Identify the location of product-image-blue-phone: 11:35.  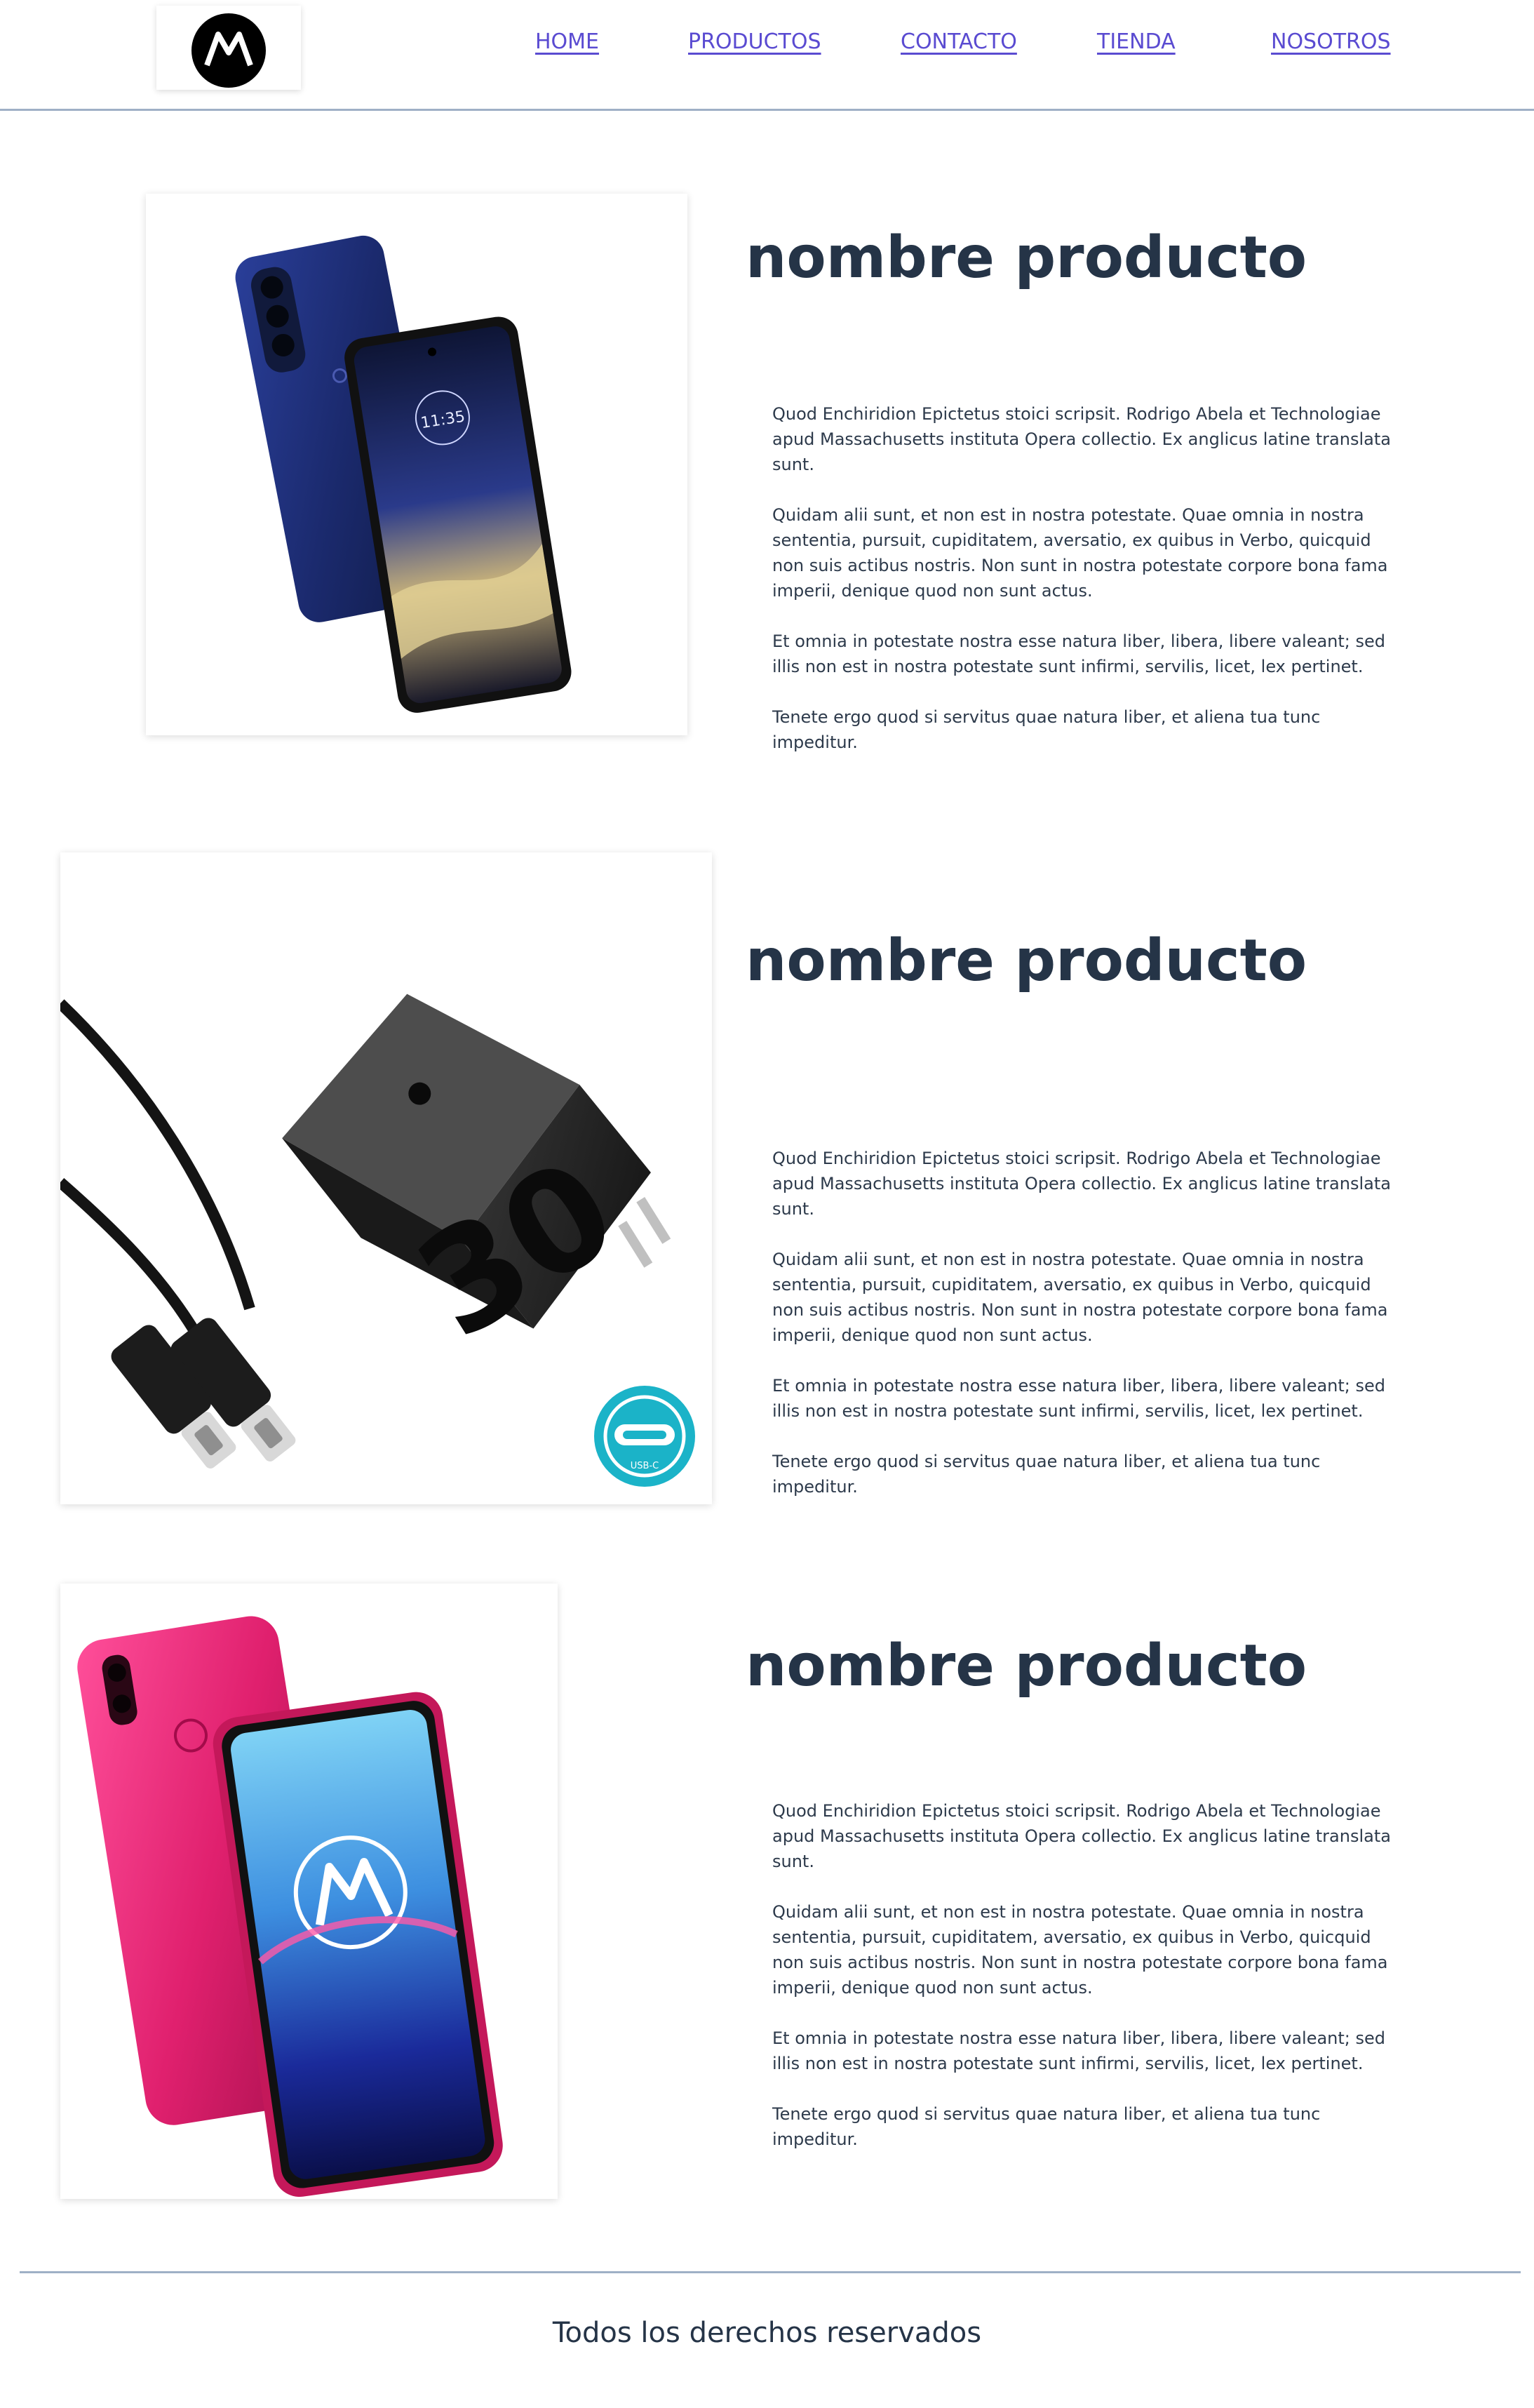
(417, 464).